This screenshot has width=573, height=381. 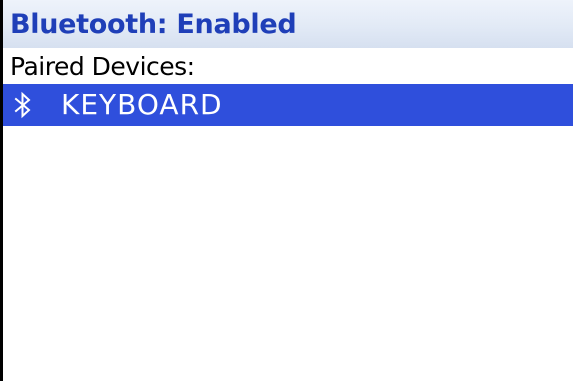 I want to click on paired-devices-label: Paired Devices:, so click(x=102, y=66).